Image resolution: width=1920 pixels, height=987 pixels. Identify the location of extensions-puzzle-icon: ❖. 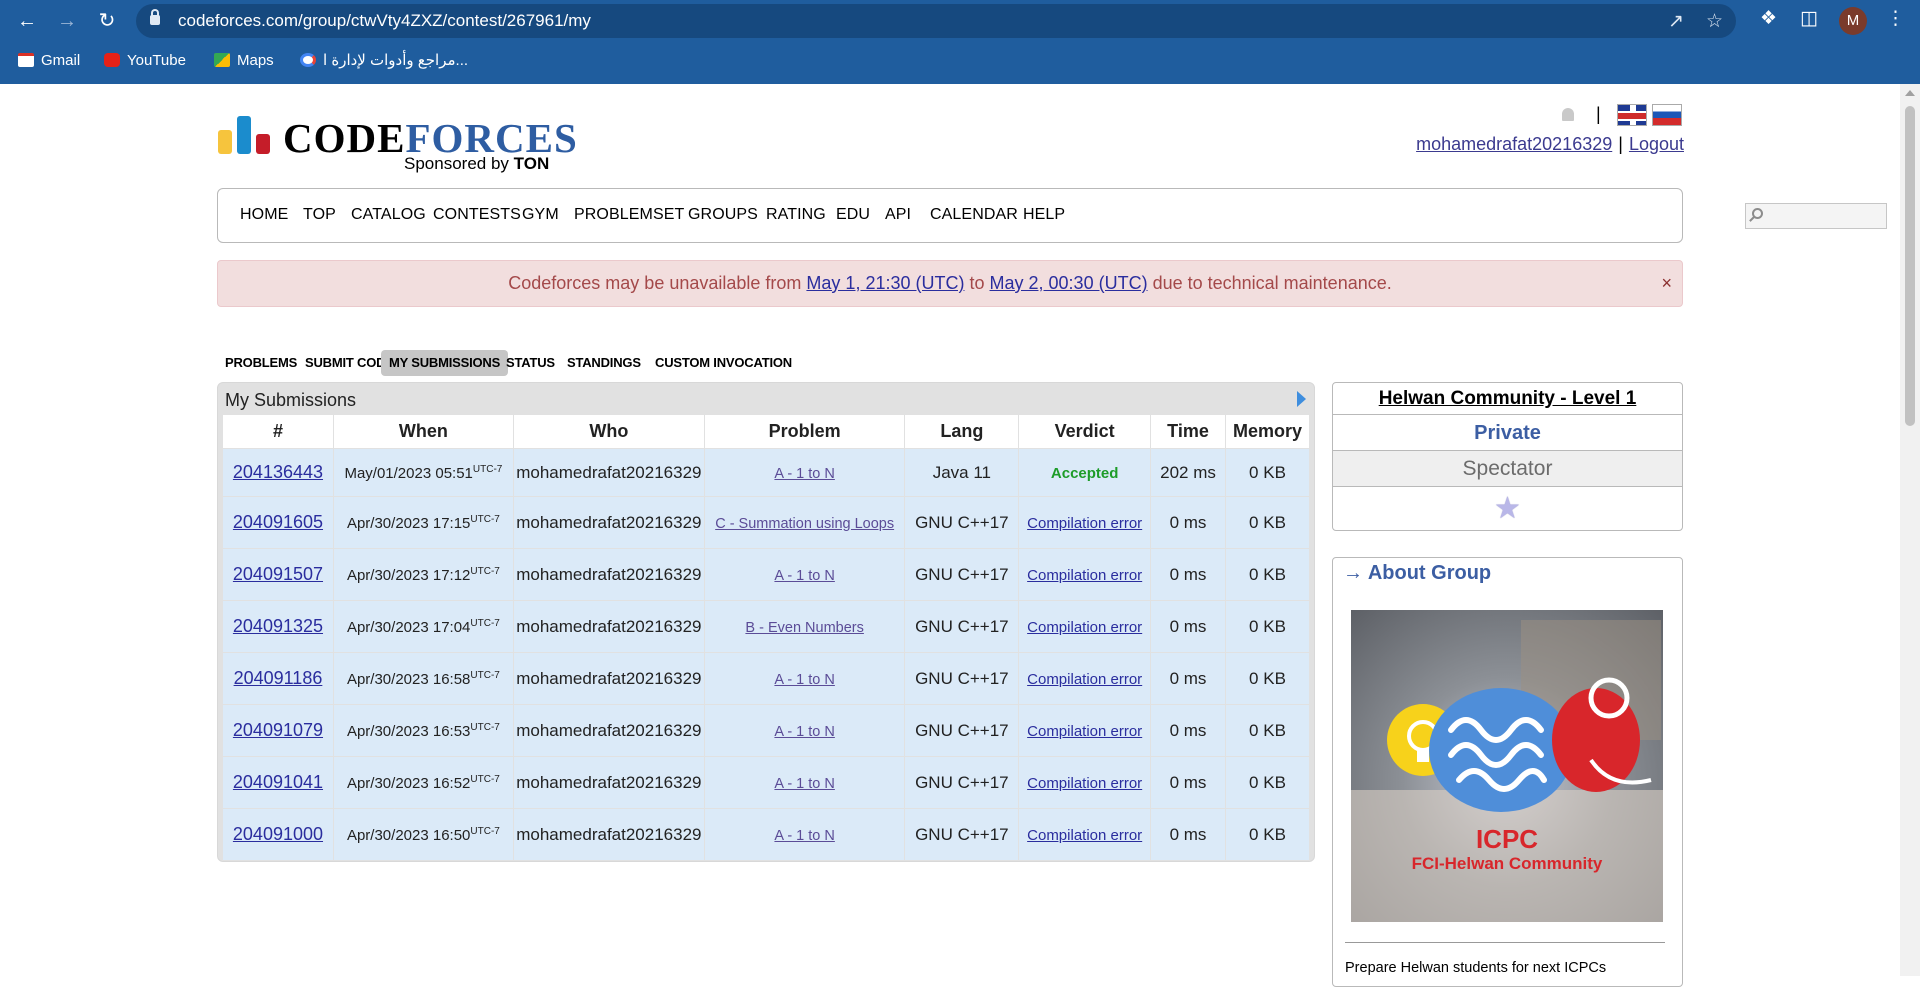
(1768, 18).